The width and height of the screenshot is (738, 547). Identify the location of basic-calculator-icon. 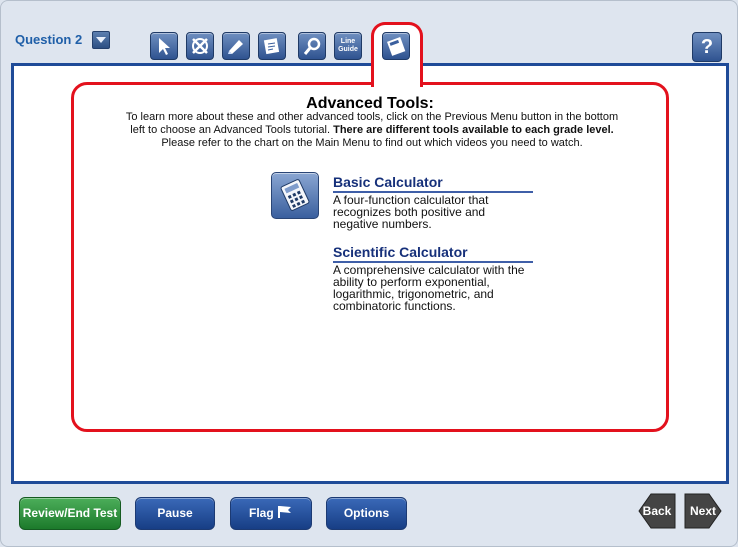
(295, 195).